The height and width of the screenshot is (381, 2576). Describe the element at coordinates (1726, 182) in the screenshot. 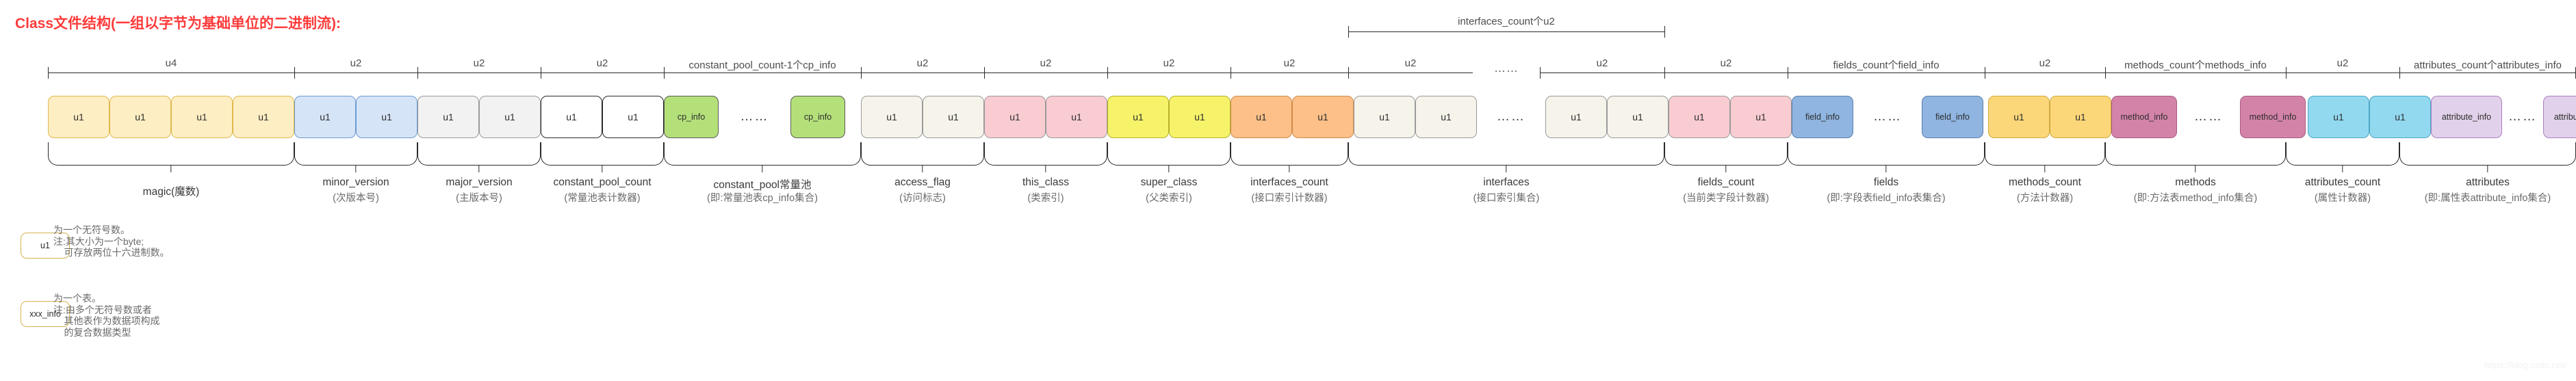

I see `field-name-fields-count: fields_count` at that location.